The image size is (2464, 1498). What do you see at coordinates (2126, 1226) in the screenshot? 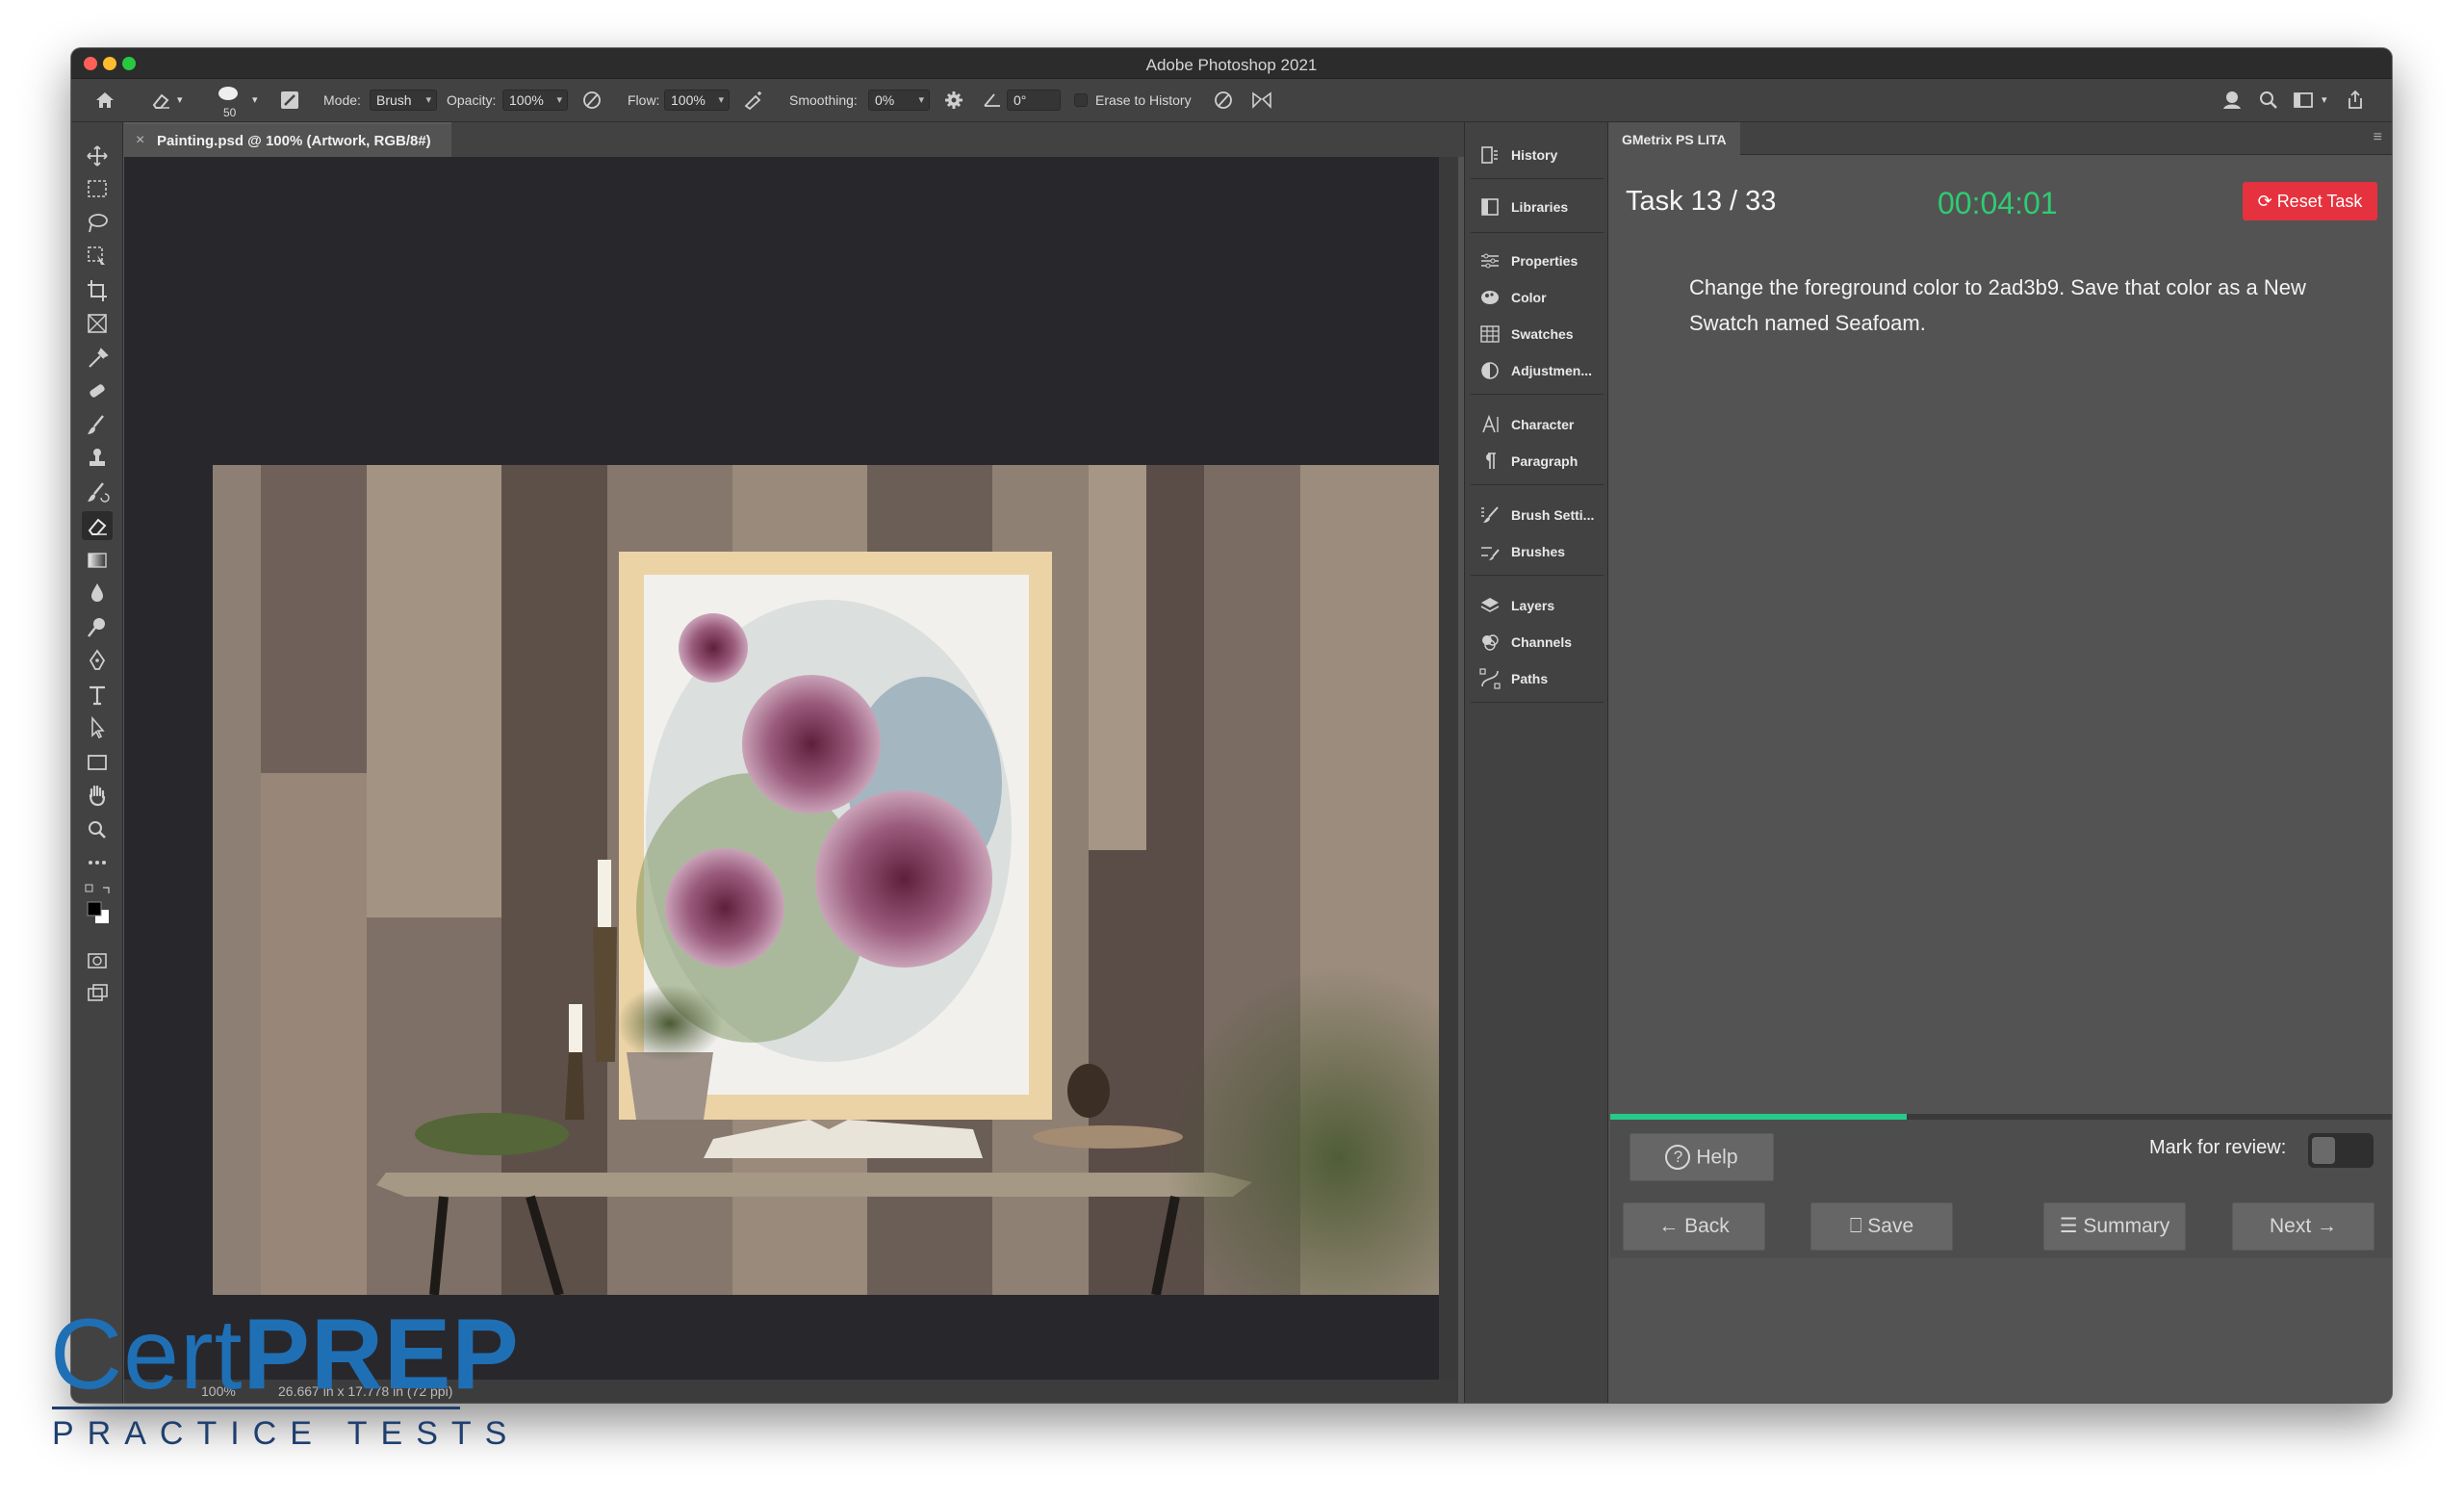
I see `summary-label: Summary` at bounding box center [2126, 1226].